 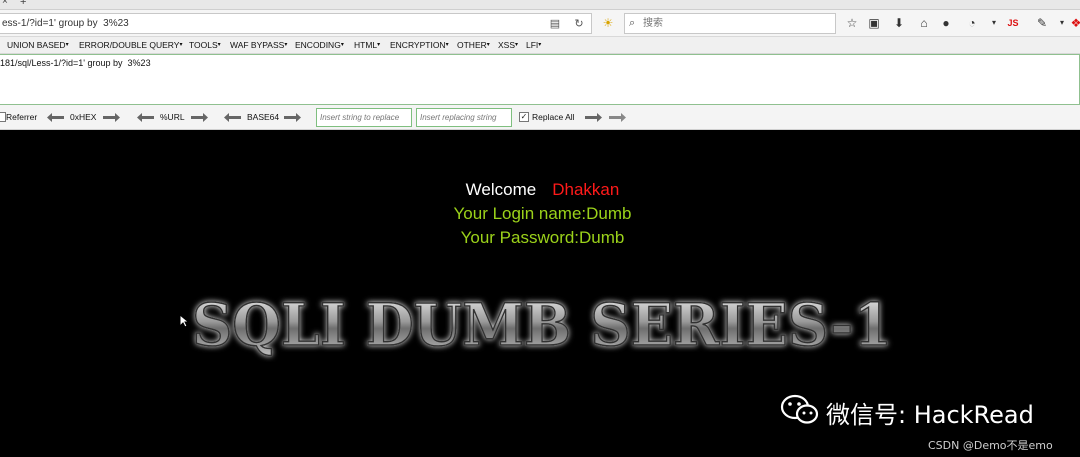 I want to click on menu-encryption: ENCRYPTION▾, so click(x=419, y=45).